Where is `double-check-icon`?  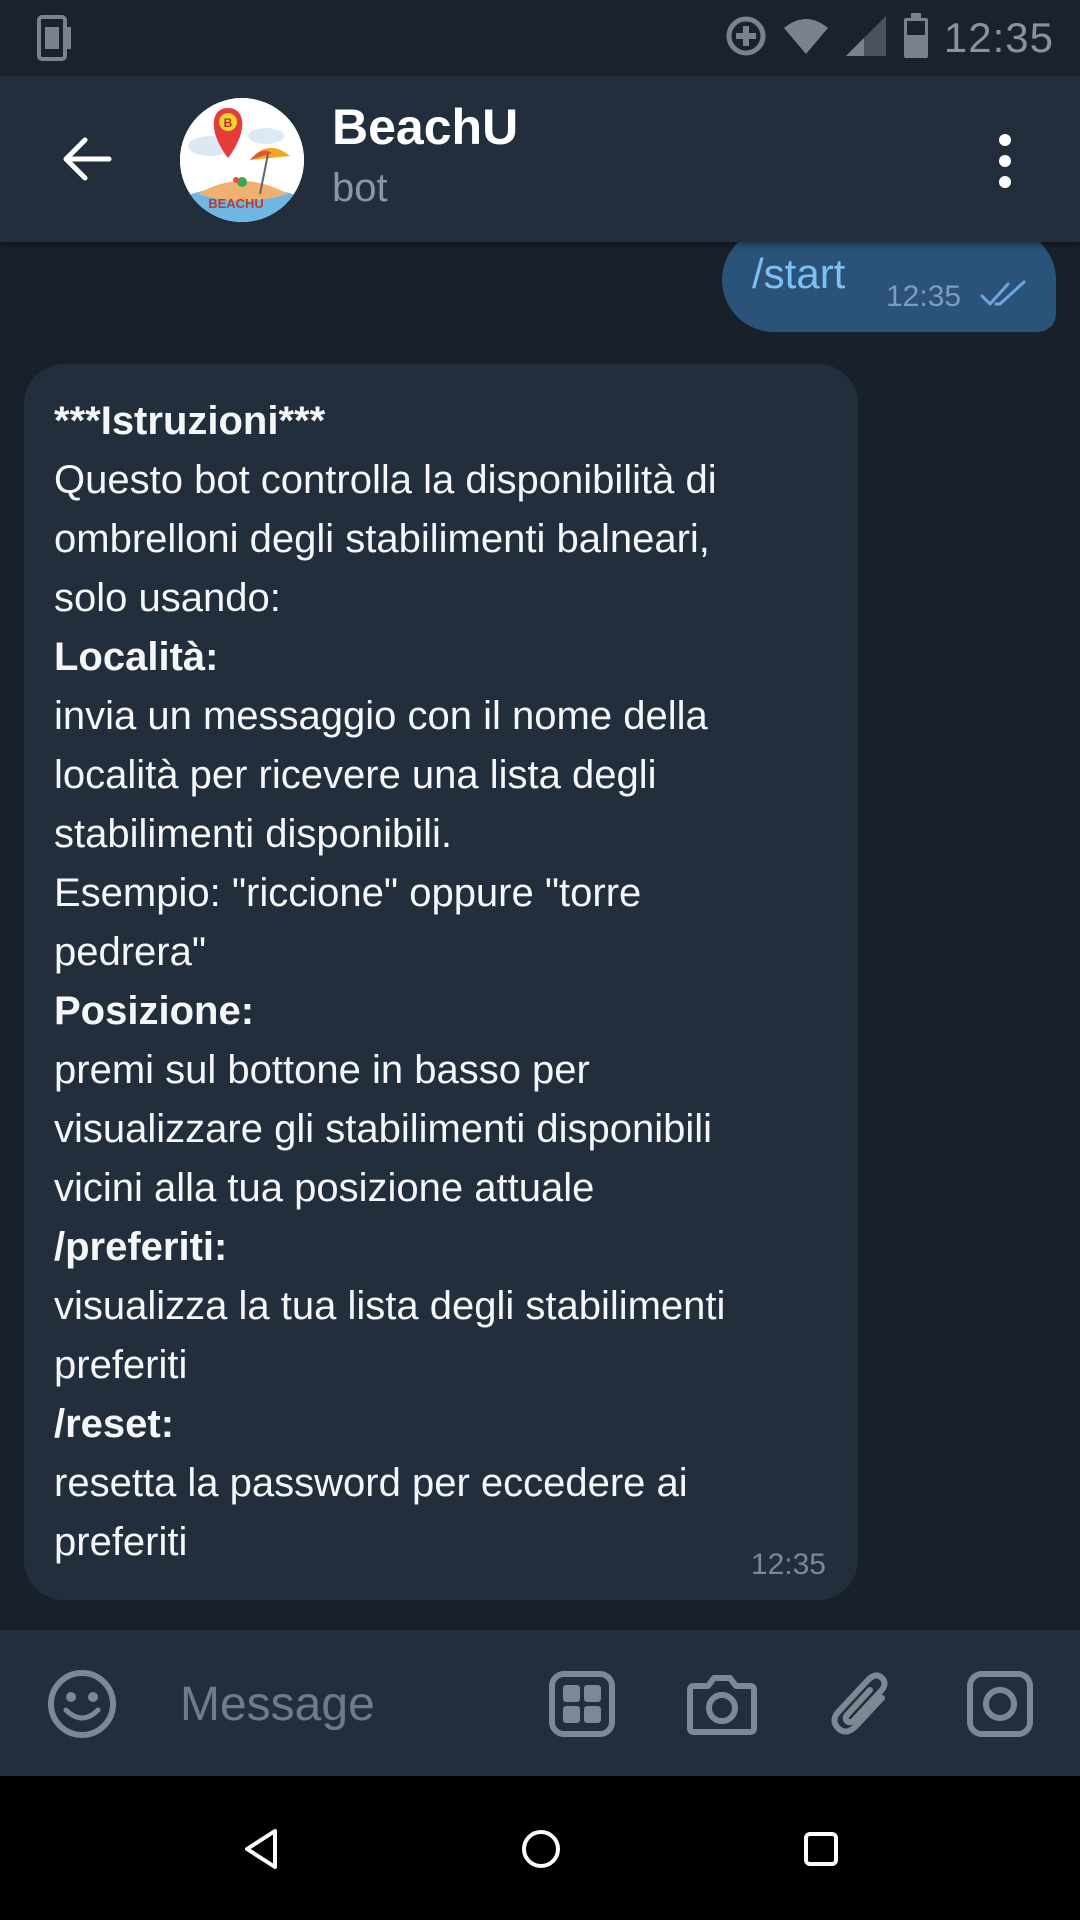
double-check-icon is located at coordinates (1004, 297).